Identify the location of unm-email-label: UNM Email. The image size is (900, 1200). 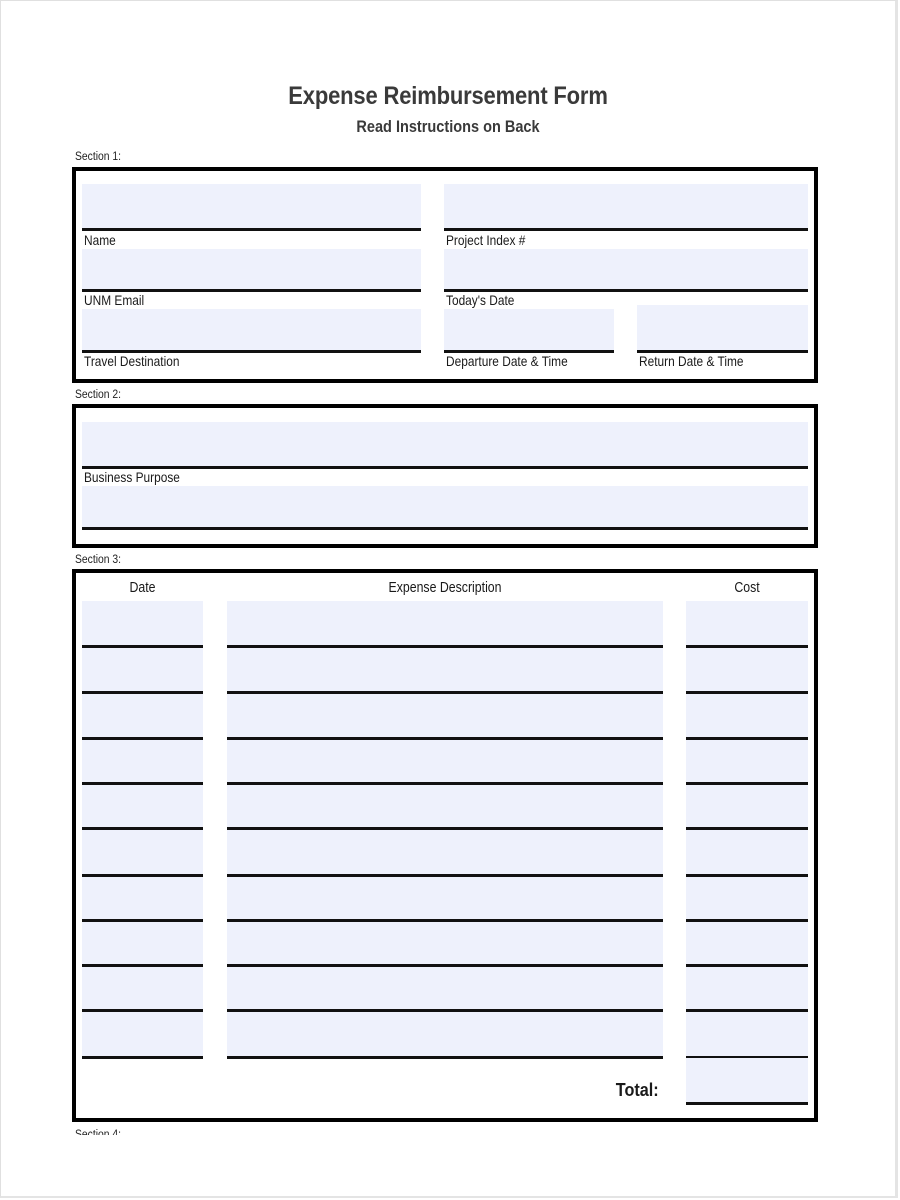
(114, 300).